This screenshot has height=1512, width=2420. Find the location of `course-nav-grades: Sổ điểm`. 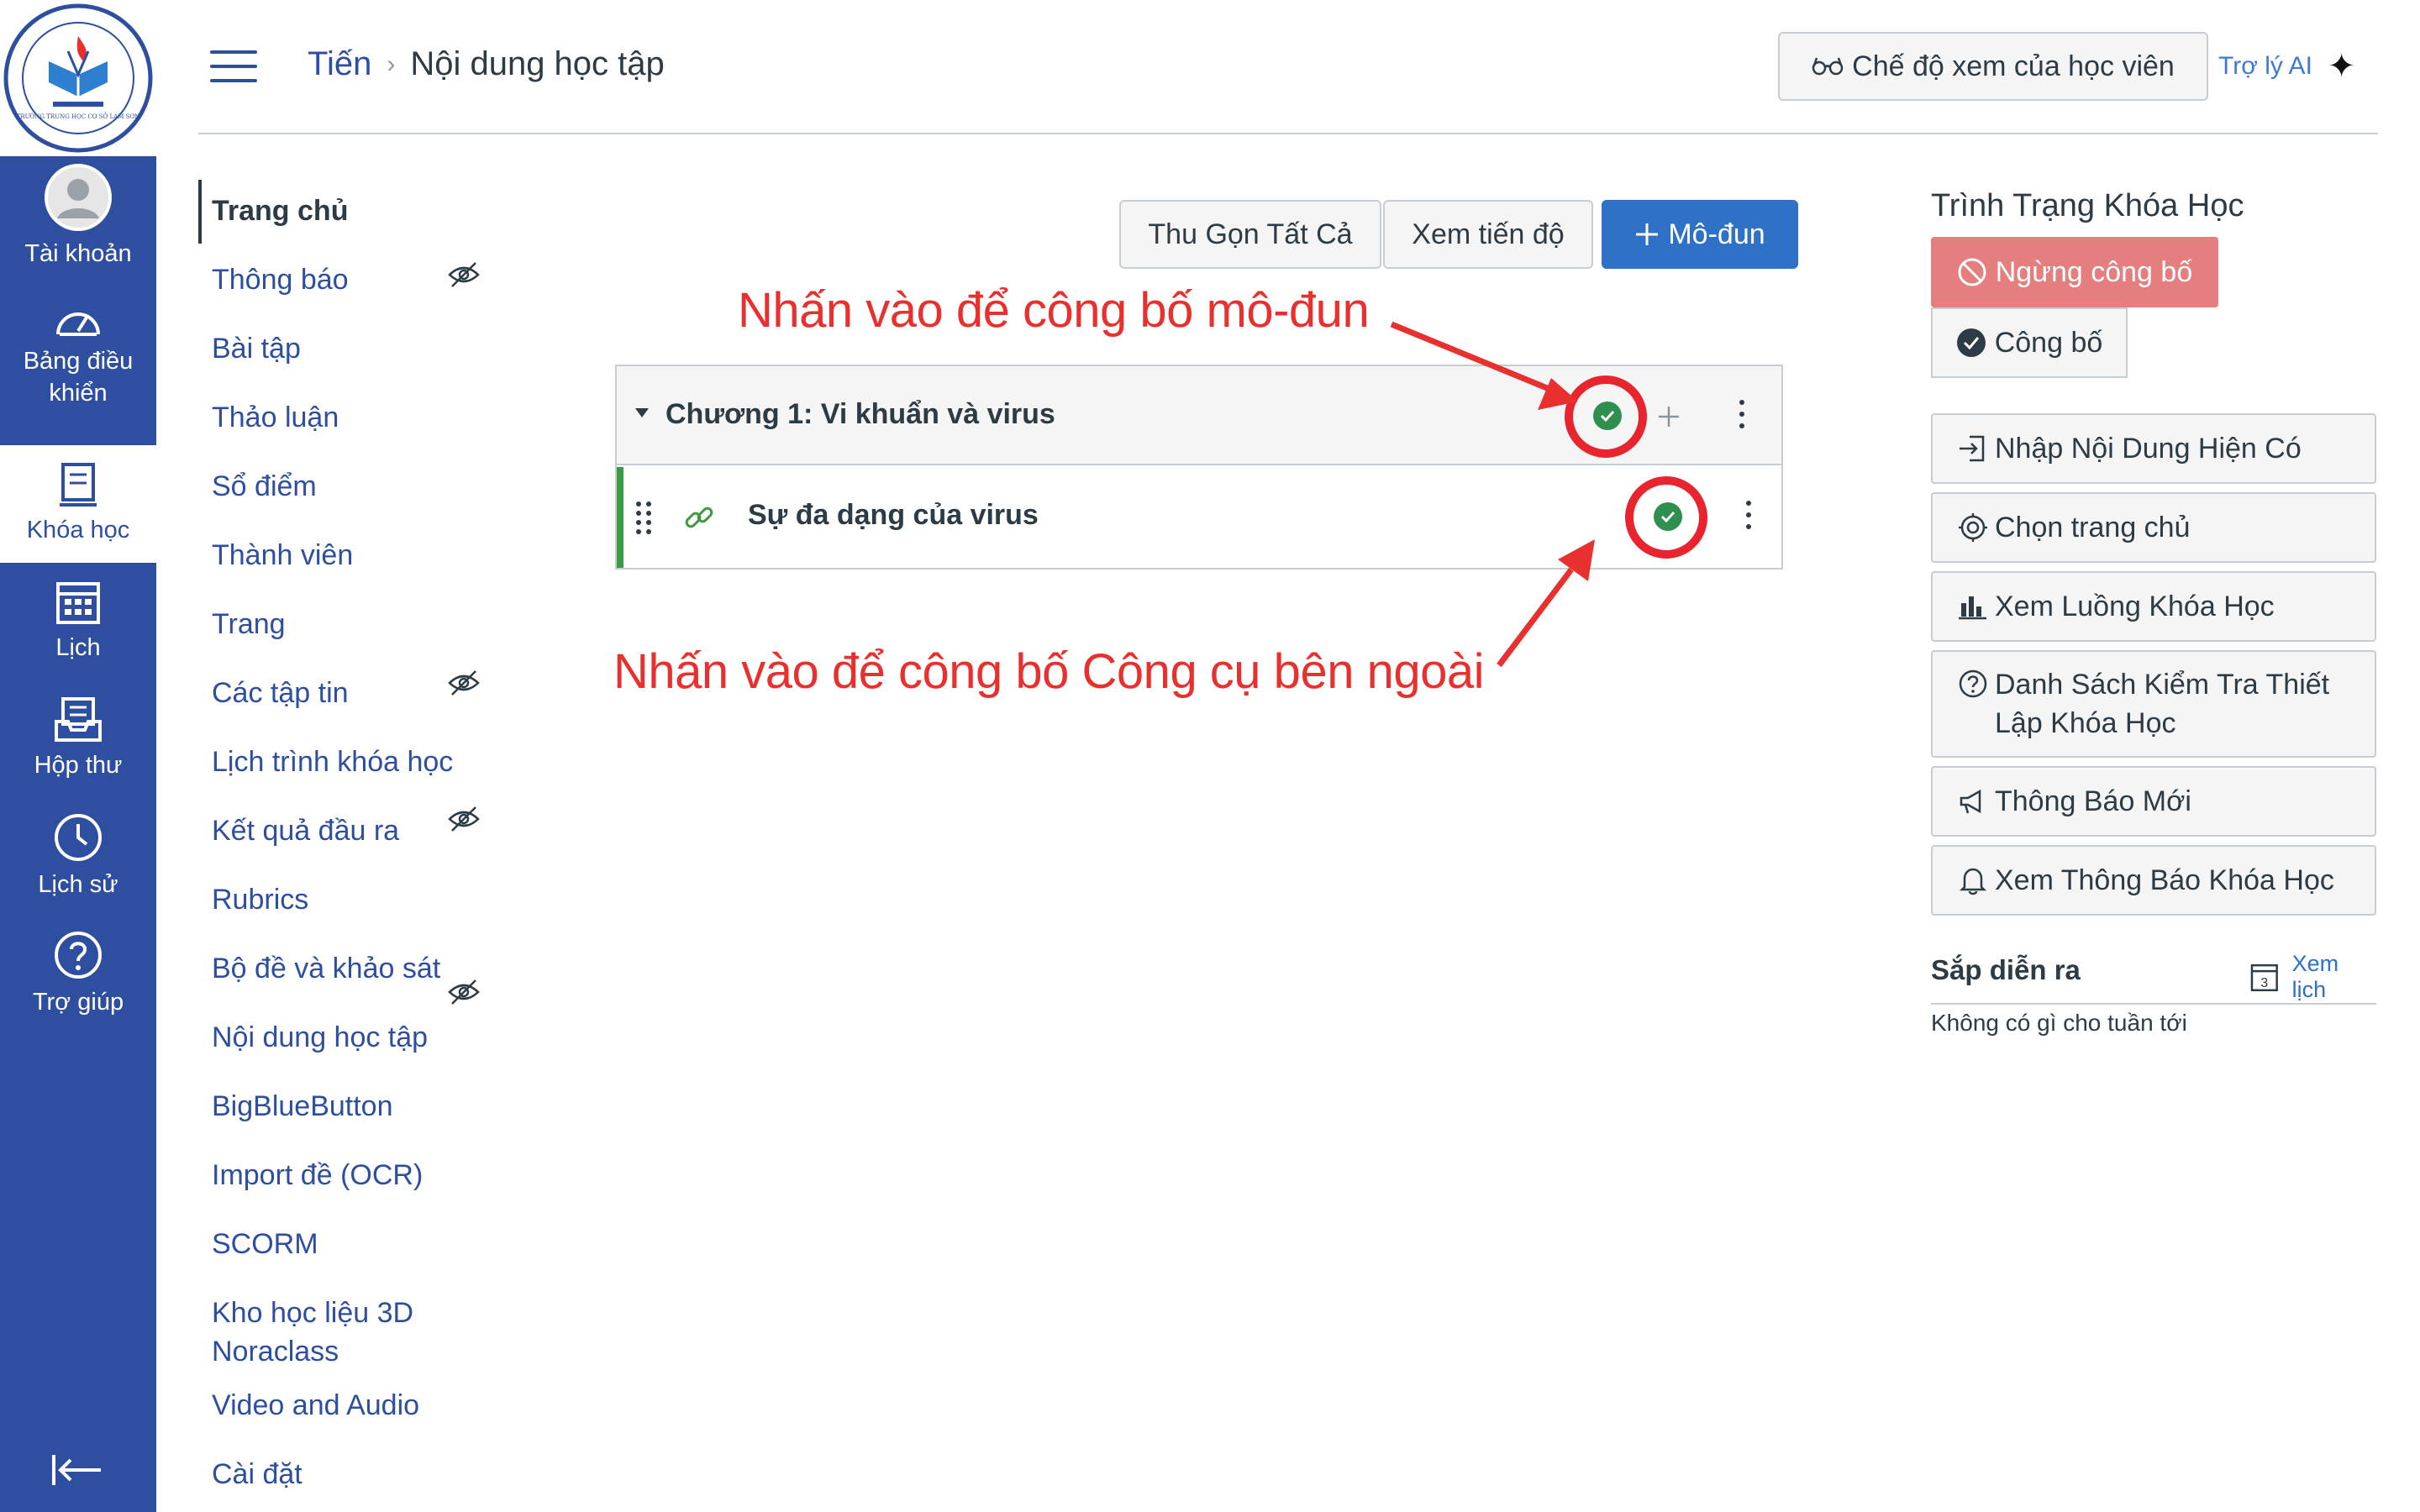

course-nav-grades: Sổ điểm is located at coordinates (264, 486).